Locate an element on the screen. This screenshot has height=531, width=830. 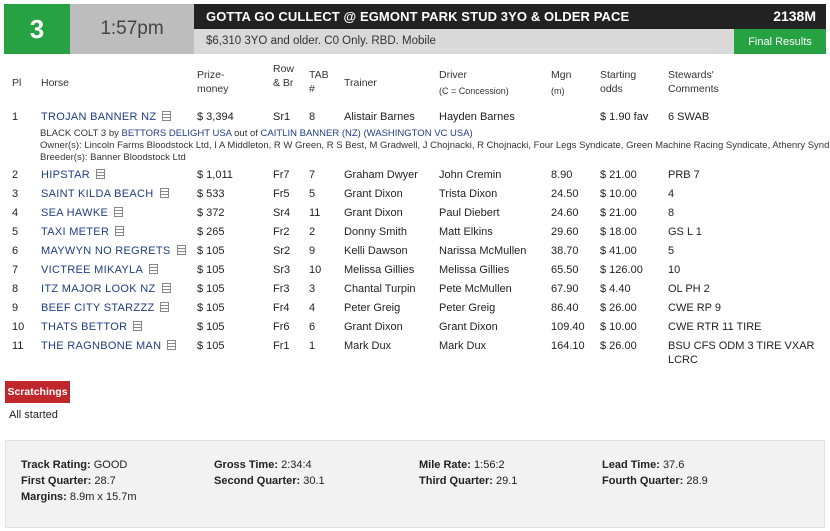
stewards-comments-cell: CWE RP 9 is located at coordinates (694, 308).